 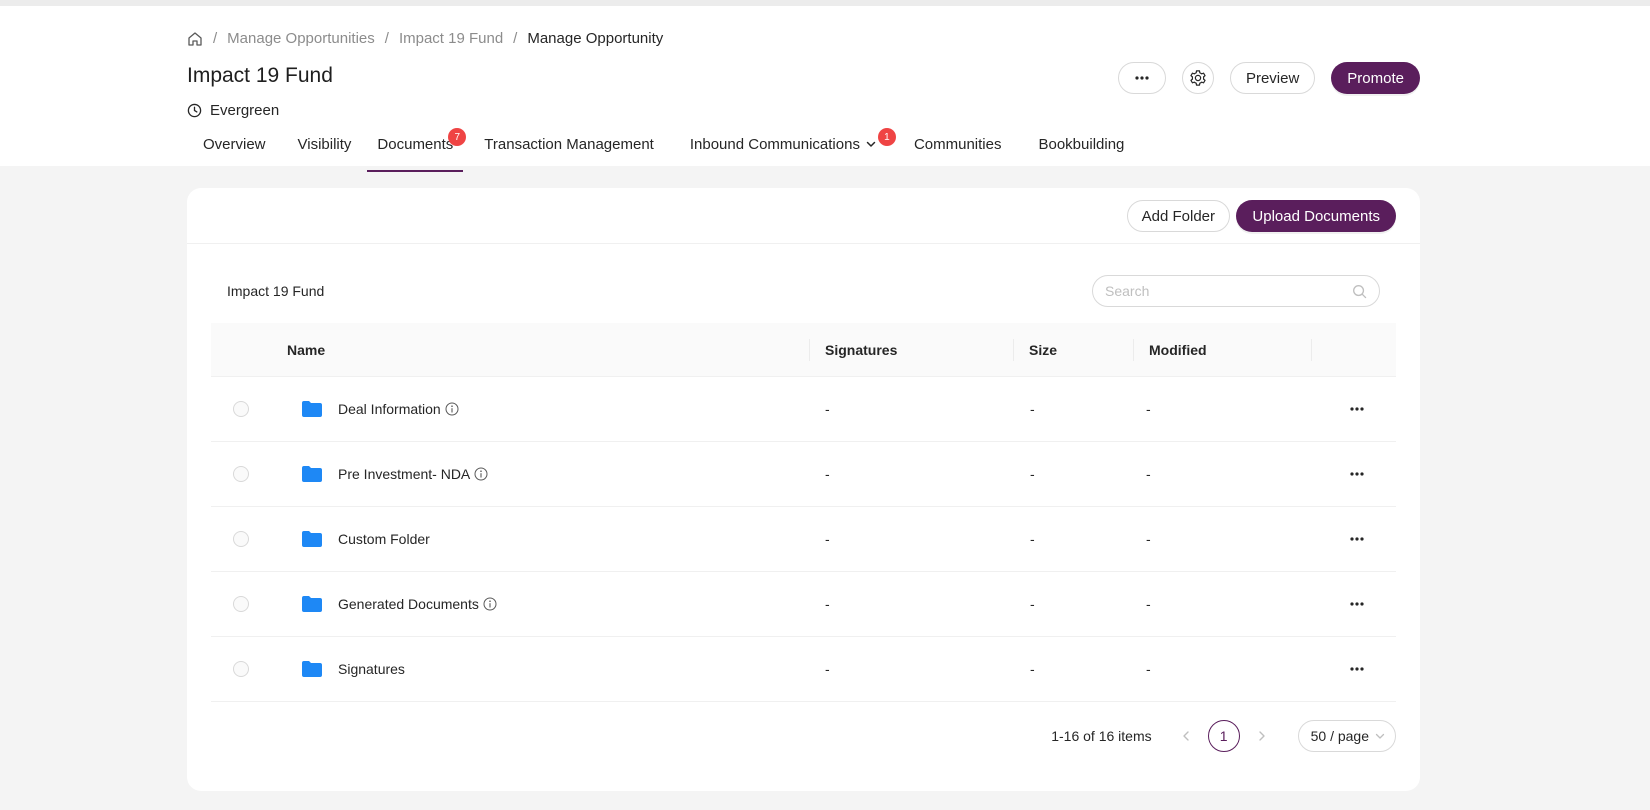 What do you see at coordinates (1359, 291) in the screenshot?
I see `search-icon` at bounding box center [1359, 291].